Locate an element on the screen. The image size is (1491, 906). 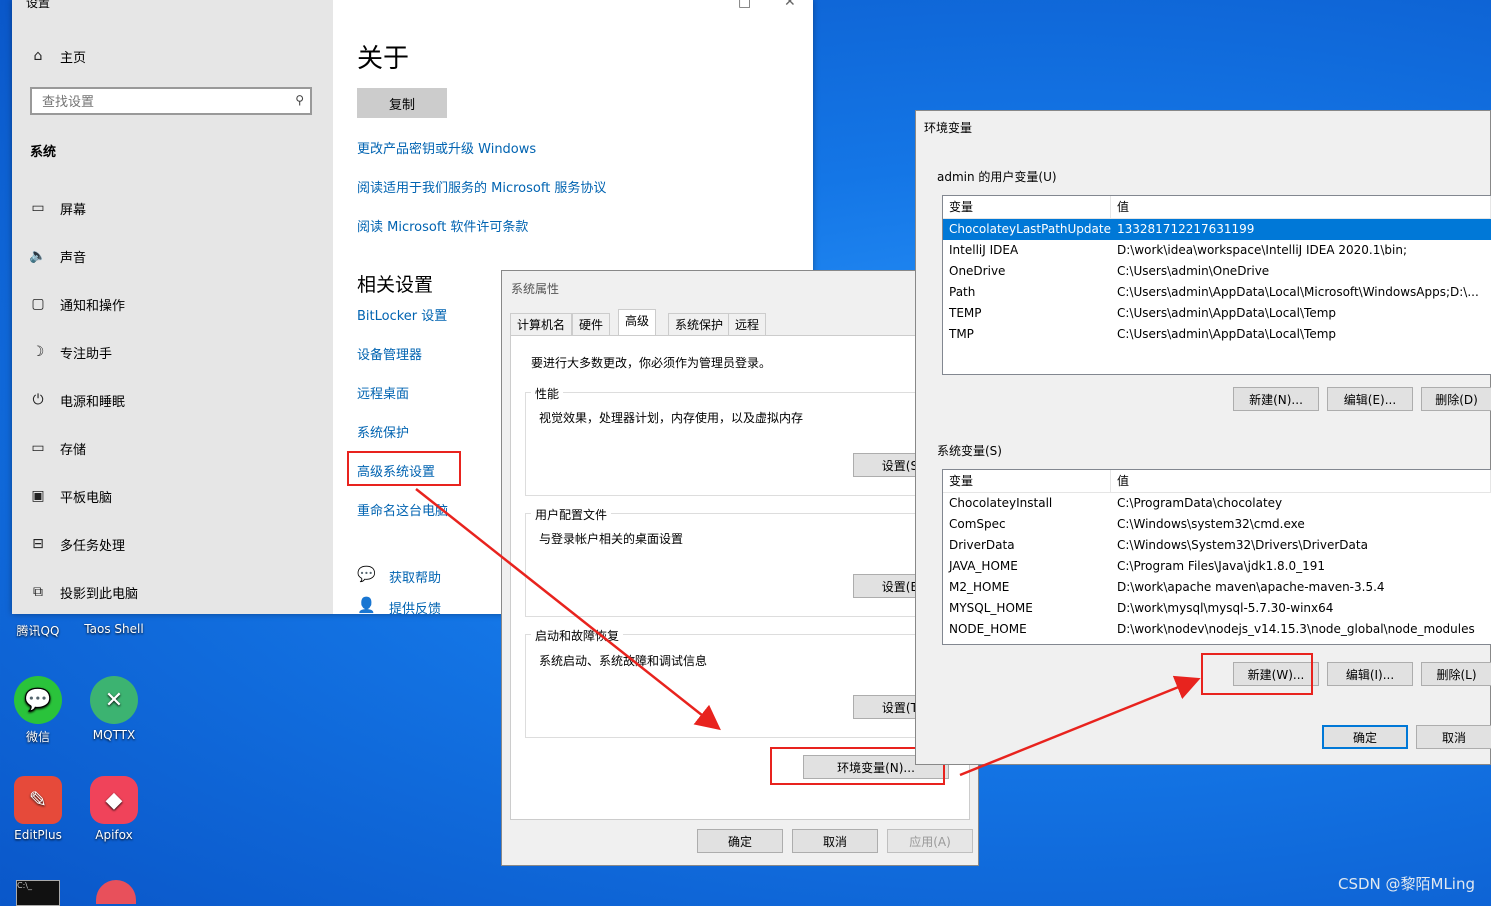
watermark: CSDN @黎陌MLing is located at coordinates (1406, 884).